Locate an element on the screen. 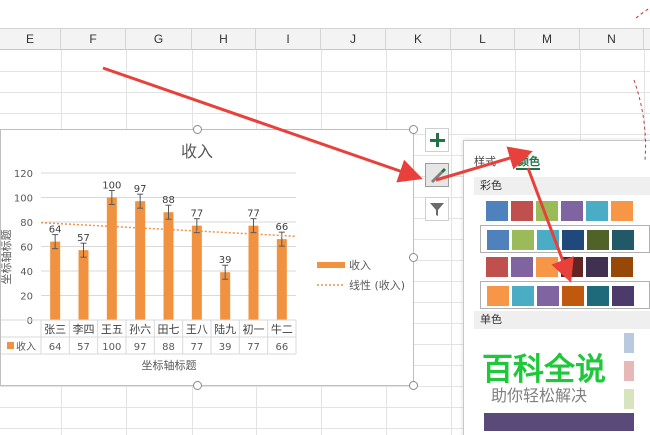 The image size is (650, 435). arrow-to-styles-button is located at coordinates (262, 124).